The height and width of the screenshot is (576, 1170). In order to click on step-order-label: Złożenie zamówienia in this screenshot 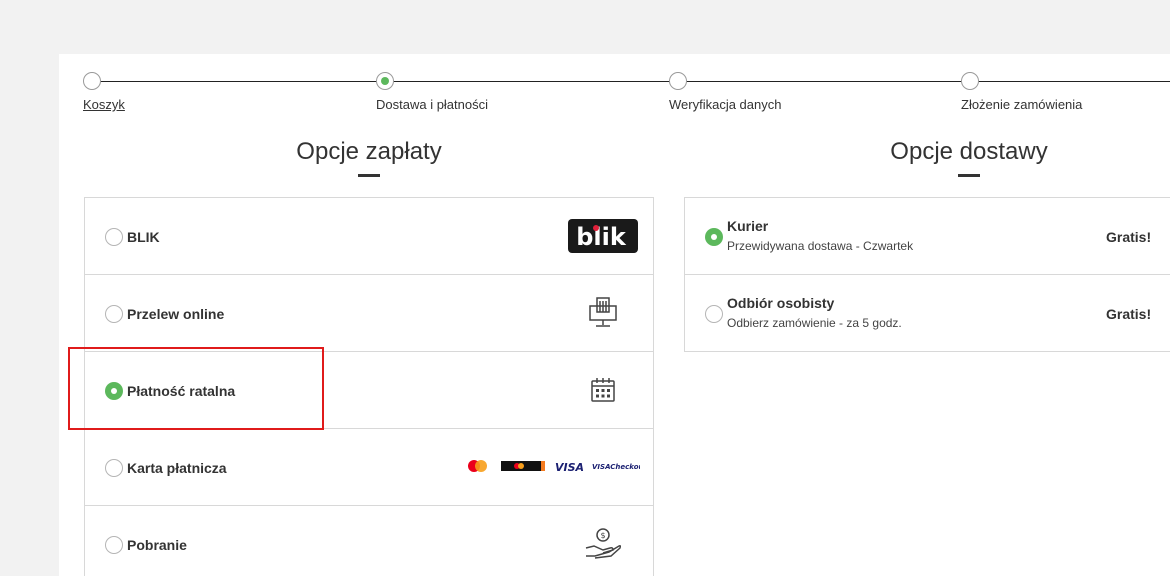, I will do `click(1022, 104)`.